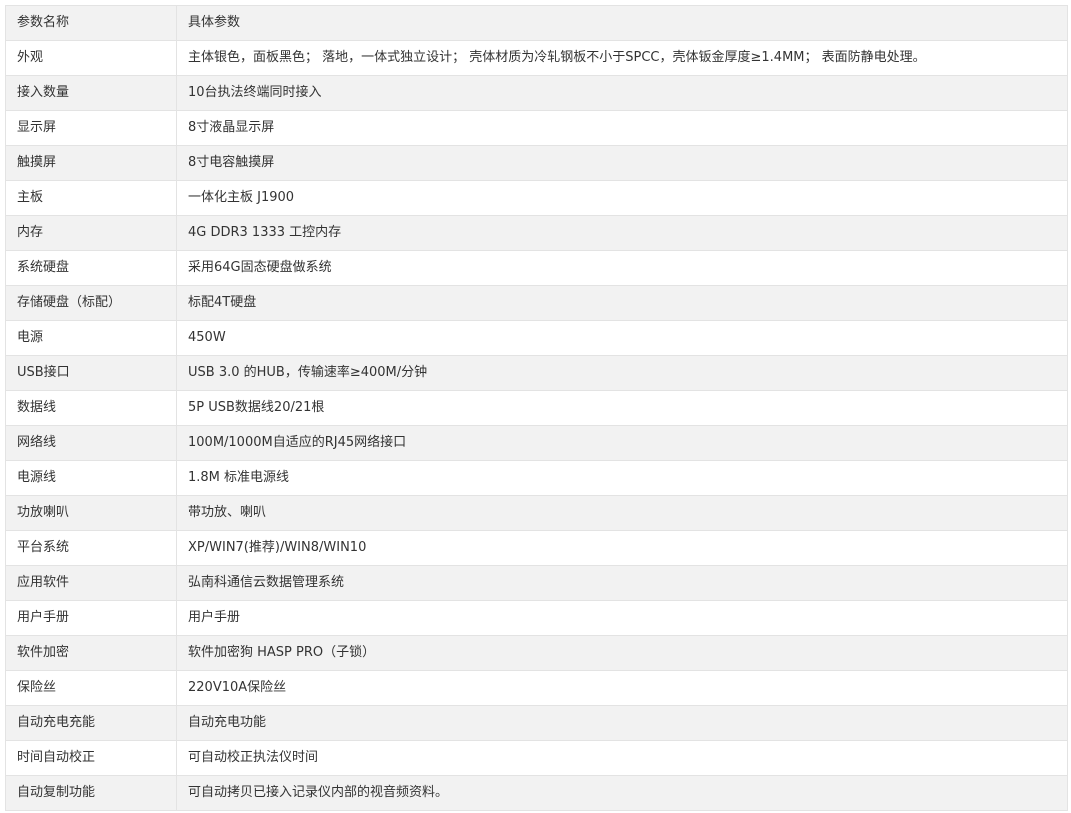 The width and height of the screenshot is (1071, 813). What do you see at coordinates (622, 128) in the screenshot?
I see `param-value-cell: 8寸液晶显示屏` at bounding box center [622, 128].